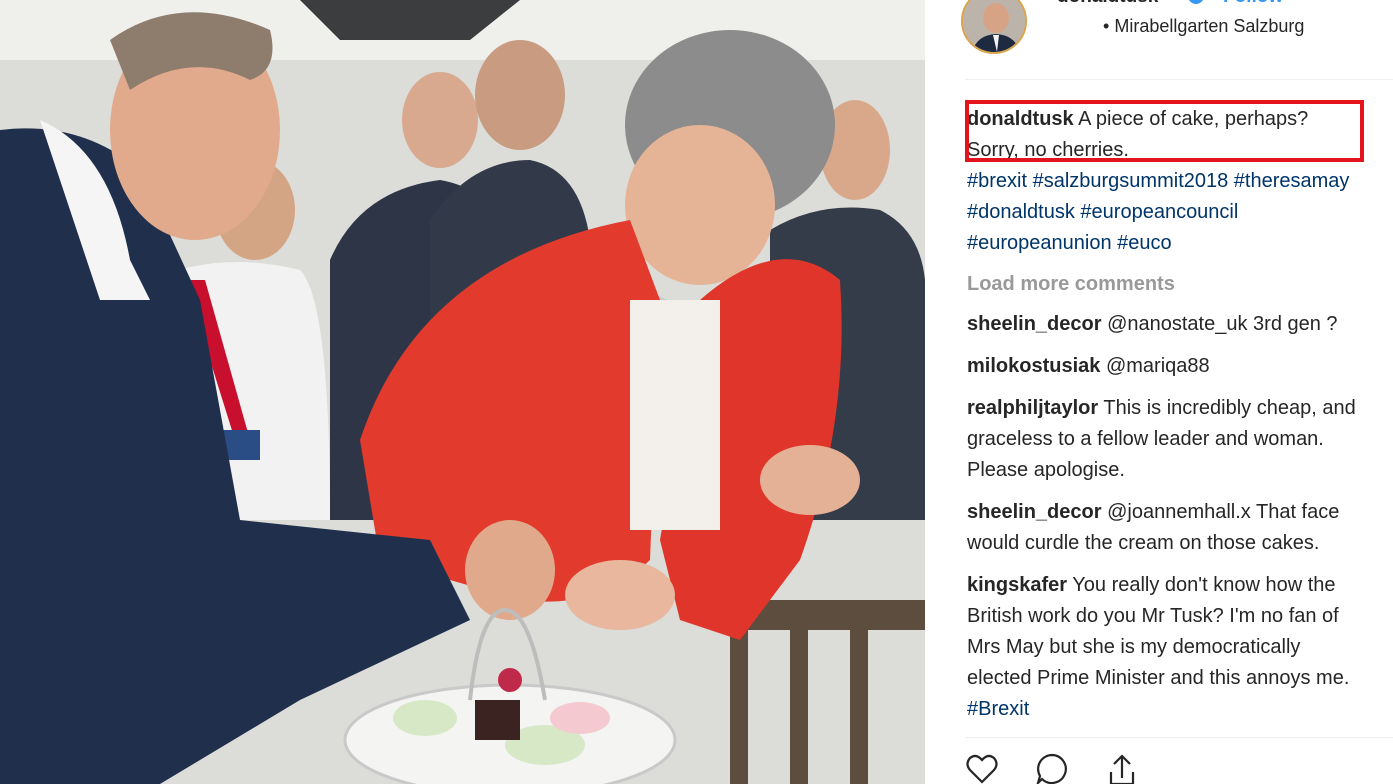 The width and height of the screenshot is (1393, 784). I want to click on avatar, so click(994, 27).